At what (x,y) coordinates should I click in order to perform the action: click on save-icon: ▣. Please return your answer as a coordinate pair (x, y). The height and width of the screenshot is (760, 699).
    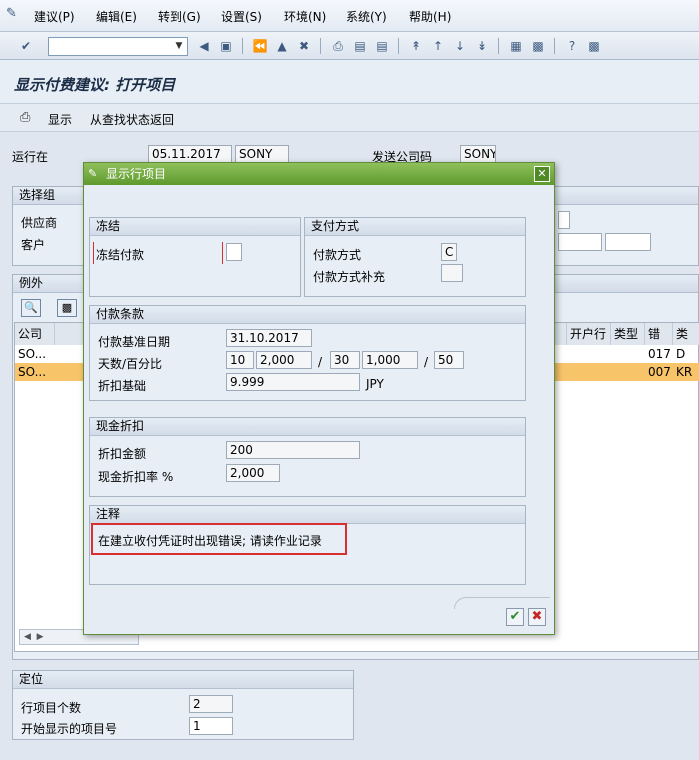
    Looking at the image, I should click on (226, 46).